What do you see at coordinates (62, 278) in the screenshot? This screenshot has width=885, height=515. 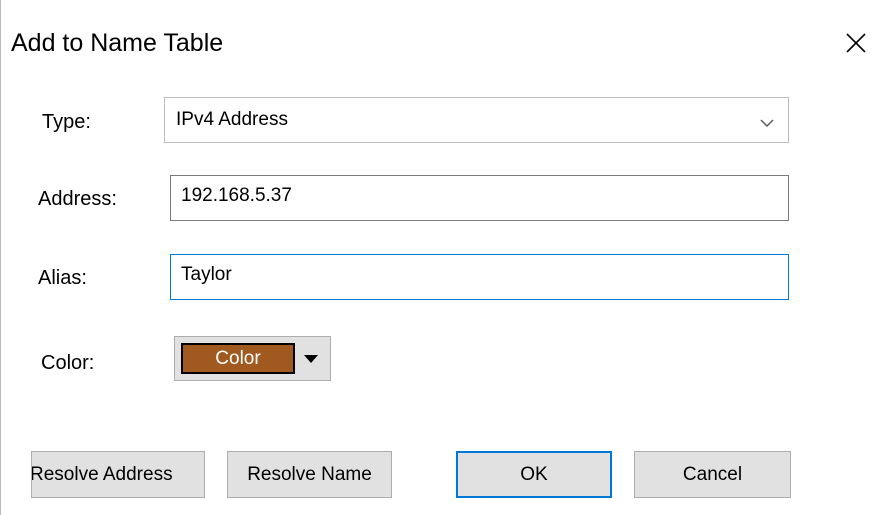 I see `alias-label: Alias:` at bounding box center [62, 278].